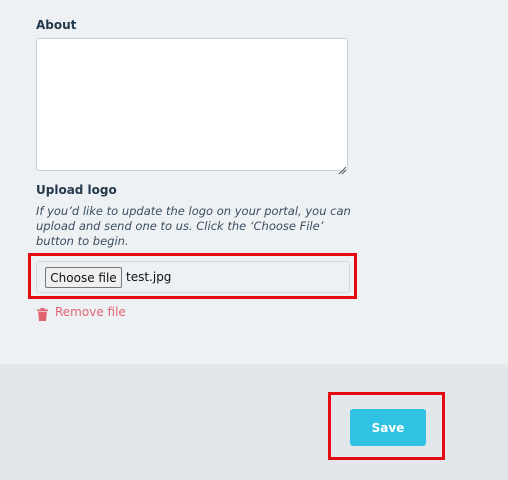 This screenshot has width=508, height=480. What do you see at coordinates (342, 167) in the screenshot?
I see `resize-grip-icon` at bounding box center [342, 167].